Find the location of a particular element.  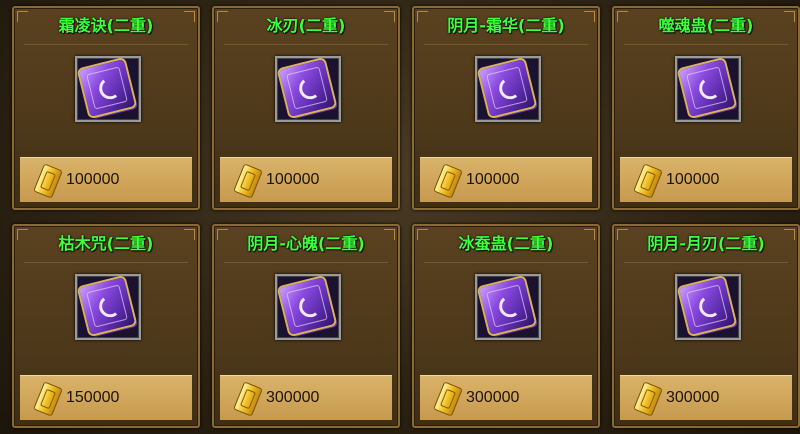

shop-item-card: 霜凌诀(二重) 100000 is located at coordinates (106, 108).